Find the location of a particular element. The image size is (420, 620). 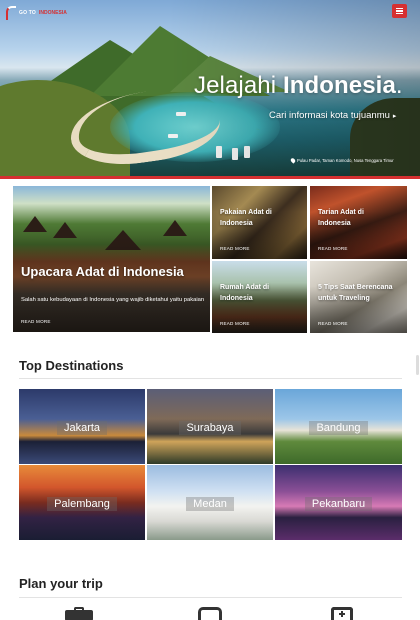

hero-title-light: Jelajahi is located at coordinates (235, 85).